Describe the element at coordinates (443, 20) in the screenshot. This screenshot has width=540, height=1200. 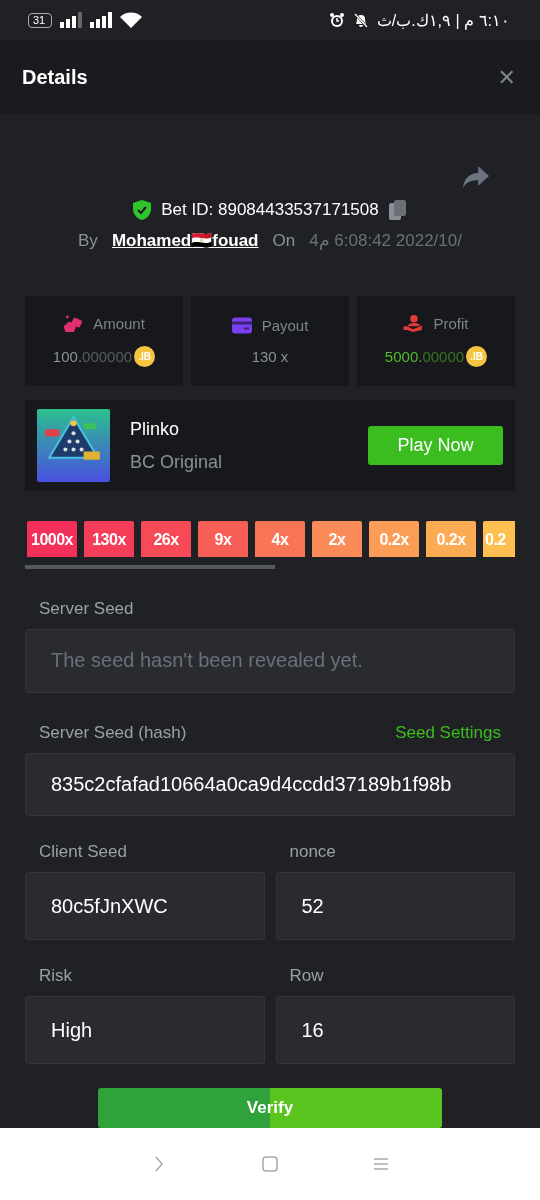
I see `status-time: ٦:١٠ م | ١,٩ك.ب/ث` at that location.